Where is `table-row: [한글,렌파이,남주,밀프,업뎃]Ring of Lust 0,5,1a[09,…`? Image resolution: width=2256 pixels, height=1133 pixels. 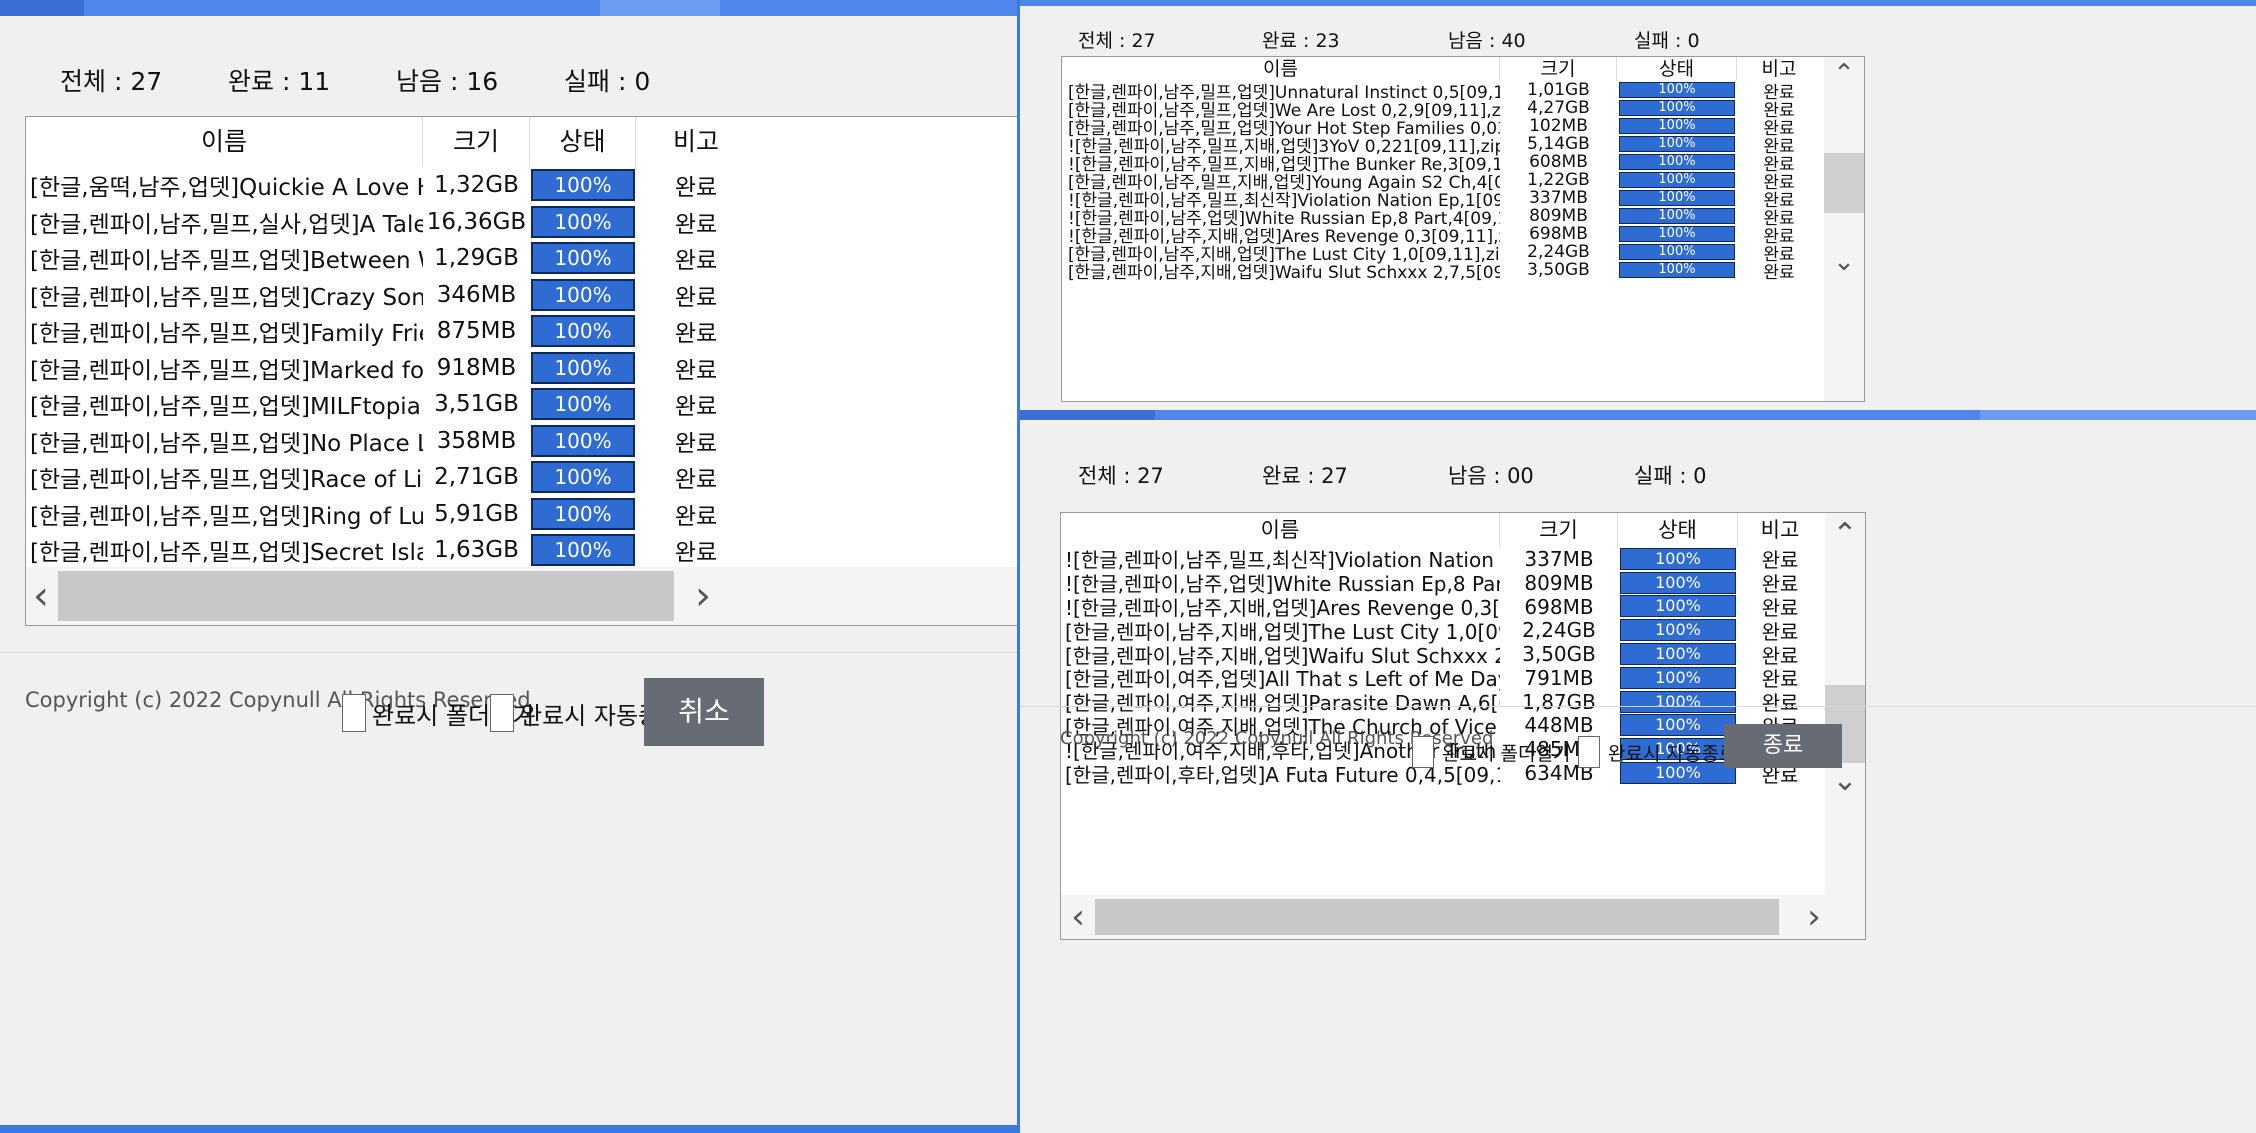
table-row: [한글,렌파이,남주,밀프,업뎃]Ring of Lust 0,5,1a[09,… is located at coordinates (521, 514).